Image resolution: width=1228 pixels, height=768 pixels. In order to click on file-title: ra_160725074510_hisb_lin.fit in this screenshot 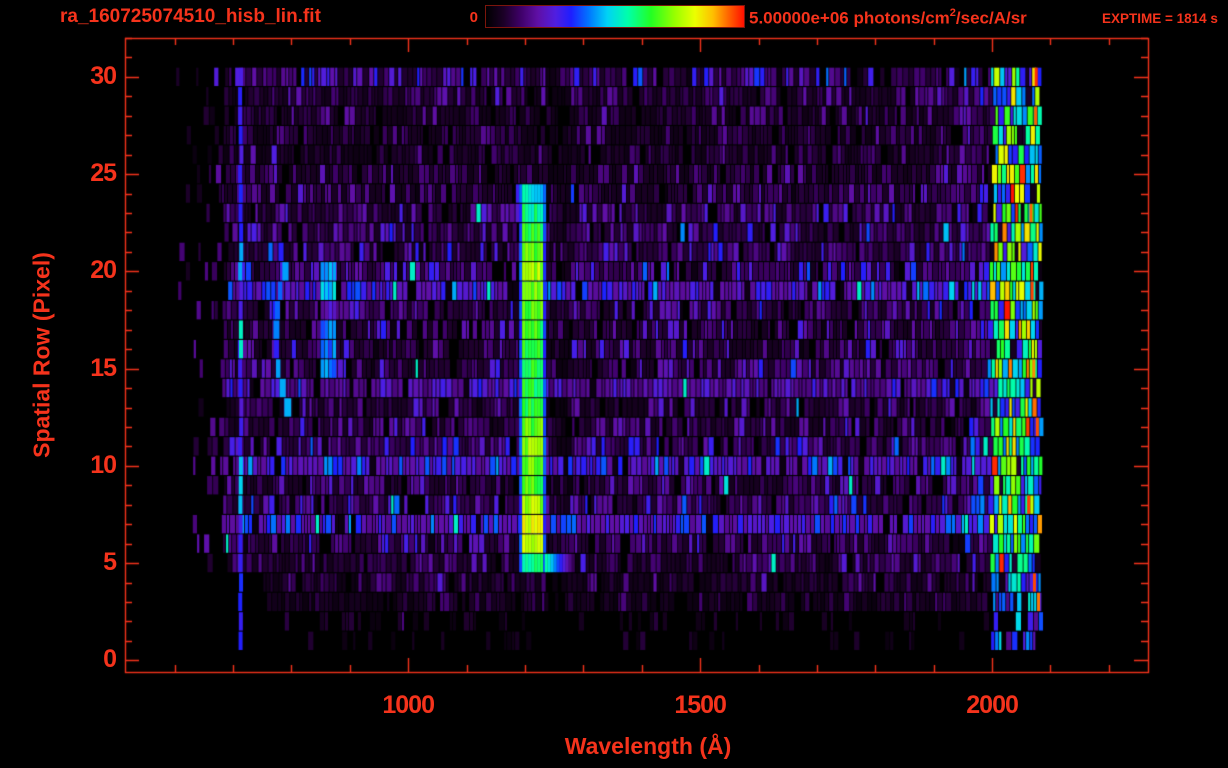, I will do `click(190, 16)`.